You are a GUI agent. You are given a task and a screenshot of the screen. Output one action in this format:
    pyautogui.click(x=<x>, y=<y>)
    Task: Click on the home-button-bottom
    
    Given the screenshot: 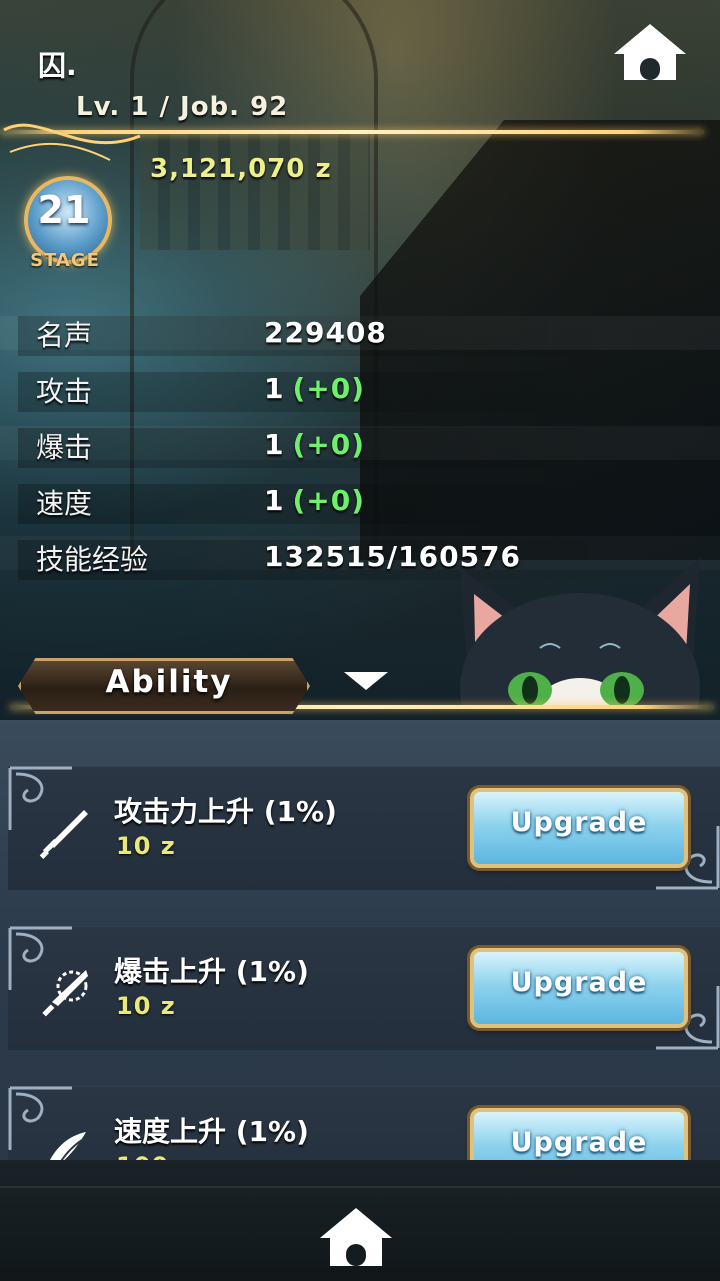 What is the action you would take?
    pyautogui.click(x=356, y=1237)
    